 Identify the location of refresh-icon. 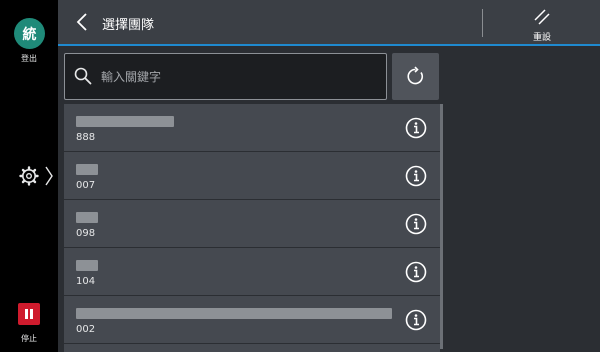
(415, 75).